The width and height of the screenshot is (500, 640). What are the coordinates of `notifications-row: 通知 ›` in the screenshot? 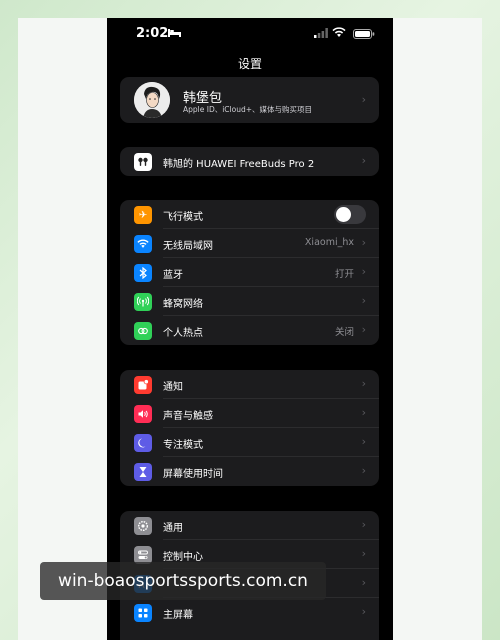 It's located at (249, 384).